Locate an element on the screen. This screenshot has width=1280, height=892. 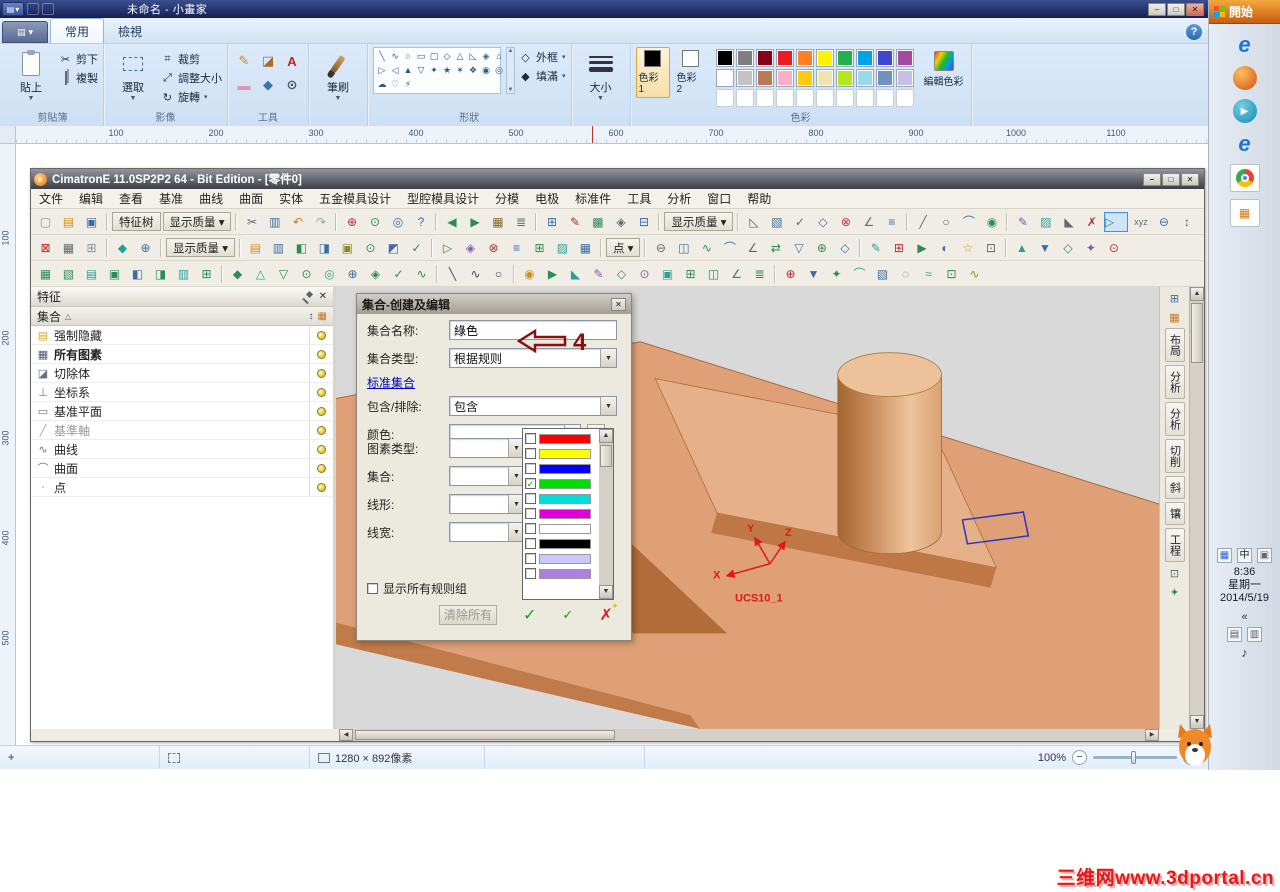
include-select: 包含 ▼ is located at coordinates (533, 406).